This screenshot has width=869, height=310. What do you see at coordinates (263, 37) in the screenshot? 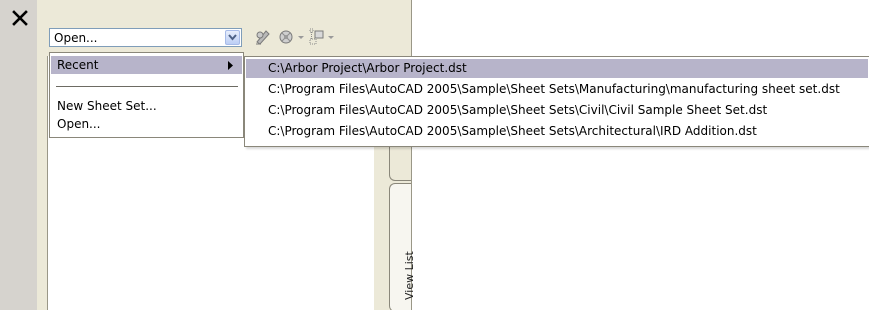
I see `publish-icon` at bounding box center [263, 37].